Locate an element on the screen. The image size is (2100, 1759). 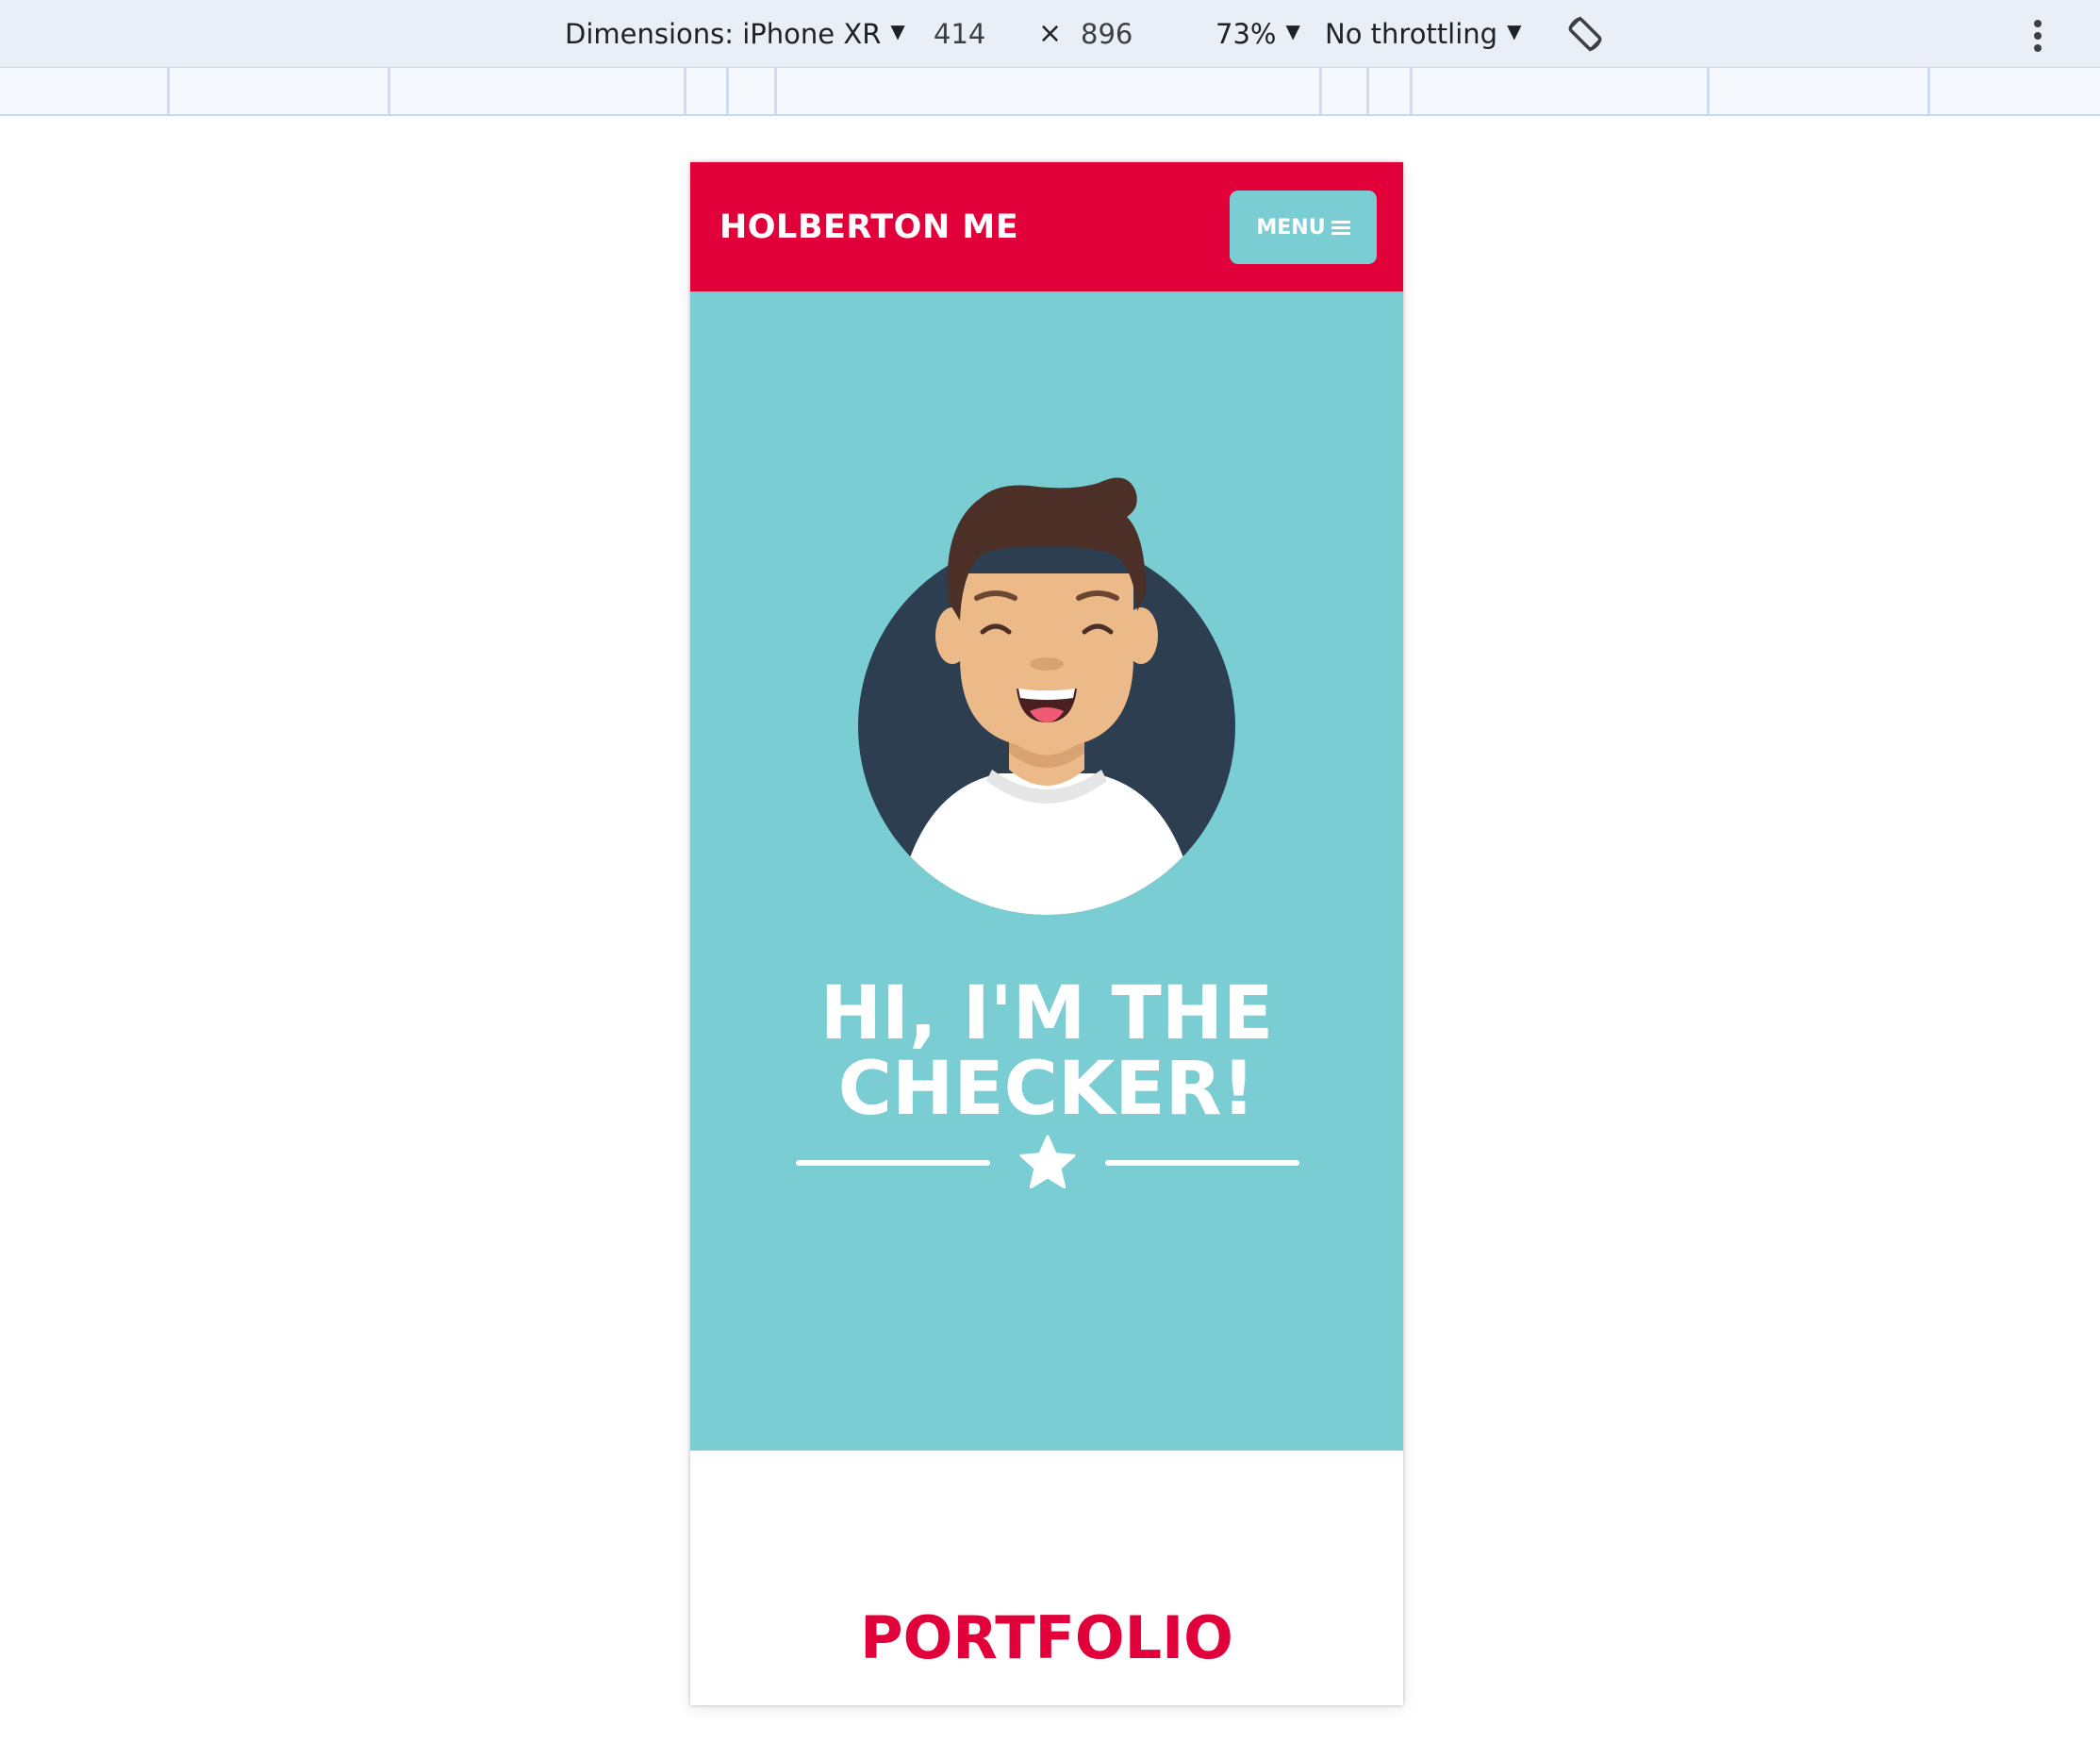
throttling-label: No throttling is located at coordinates (1412, 33).